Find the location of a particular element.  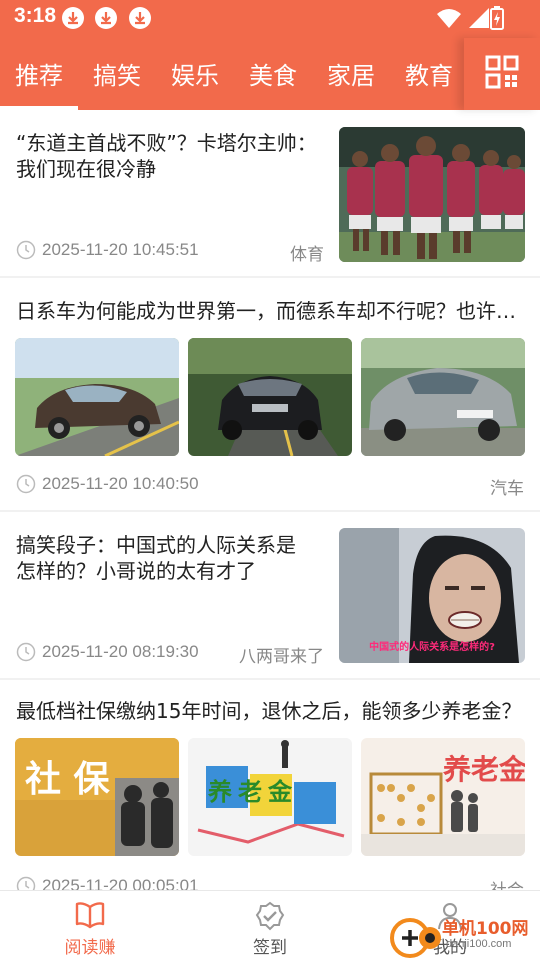

tab-funny: 搞笑 is located at coordinates (117, 73).